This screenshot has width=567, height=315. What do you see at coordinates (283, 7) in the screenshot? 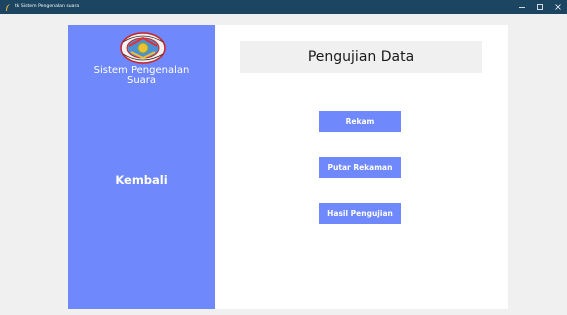
I see `window-titlebar: tk Sistem Pengenalan suara` at bounding box center [283, 7].